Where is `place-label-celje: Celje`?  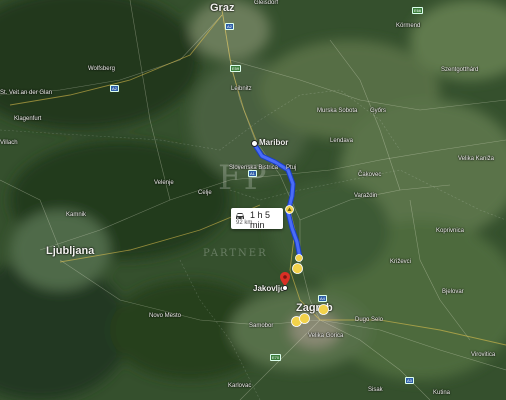
place-label-celje: Celje is located at coordinates (205, 193).